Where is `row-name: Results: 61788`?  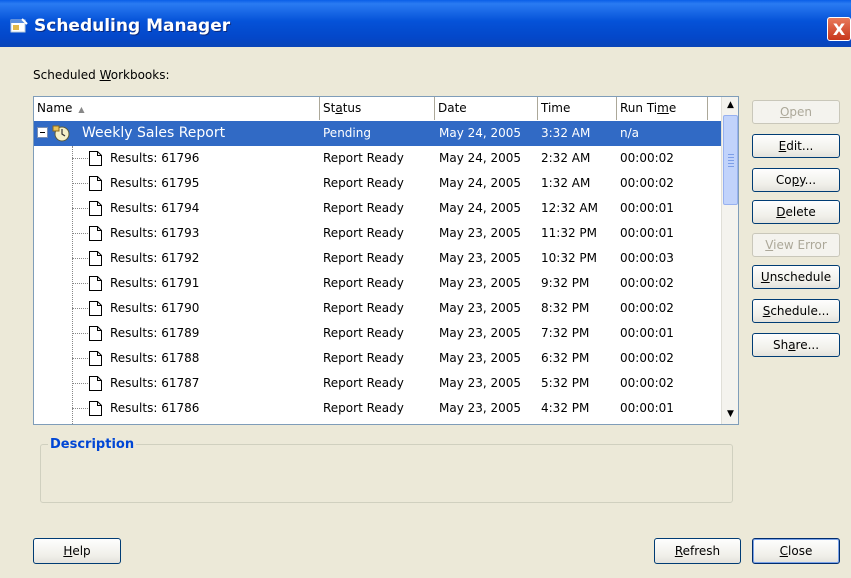
row-name: Results: 61788 is located at coordinates (155, 358).